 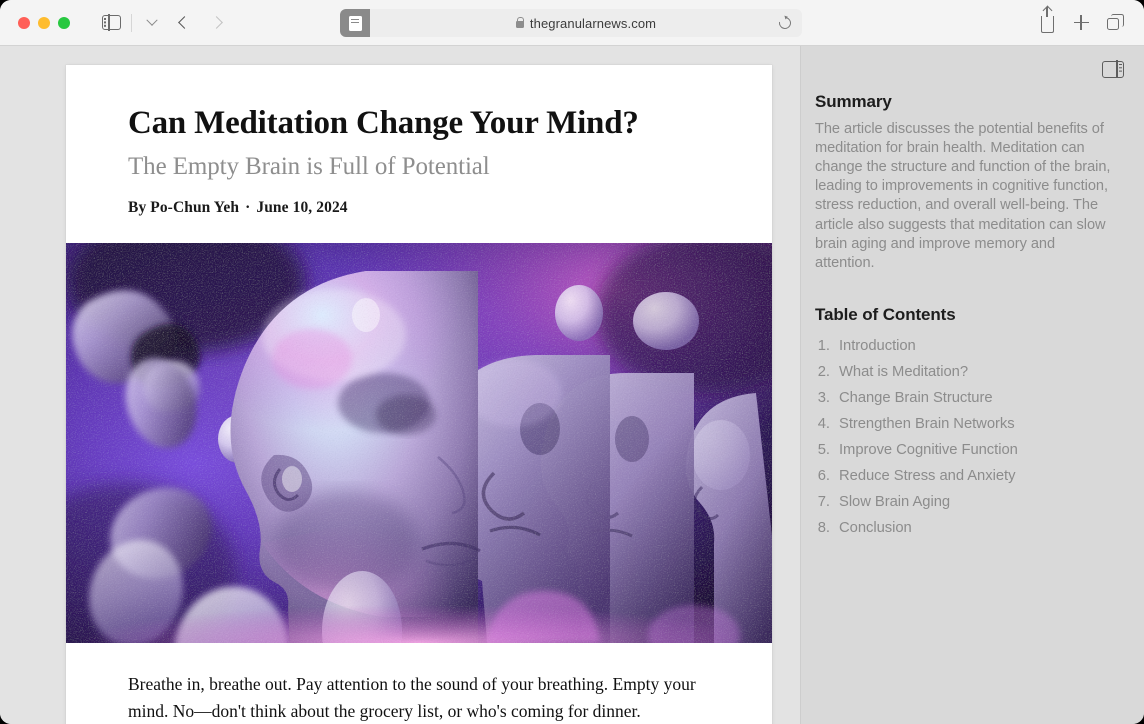 I want to click on minimize-window-button, so click(x=44, y=22).